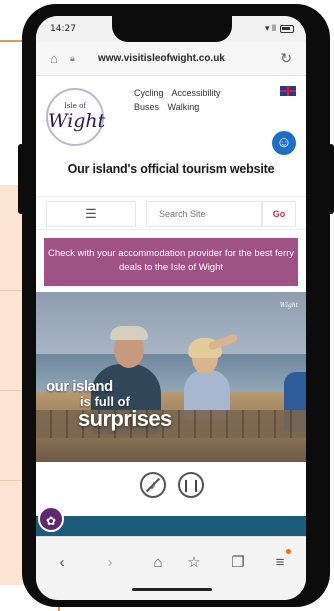 Image resolution: width=334 pixels, height=611 pixels. Describe the element at coordinates (171, 526) in the screenshot. I see `footer-strip` at that location.